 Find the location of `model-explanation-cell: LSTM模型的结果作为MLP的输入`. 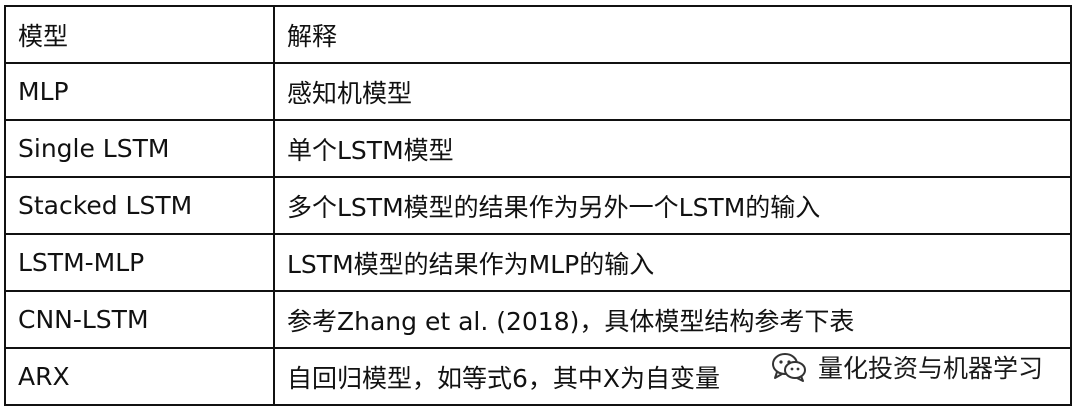

model-explanation-cell: LSTM模型的结果作为MLP的输入 is located at coordinates (672, 262).